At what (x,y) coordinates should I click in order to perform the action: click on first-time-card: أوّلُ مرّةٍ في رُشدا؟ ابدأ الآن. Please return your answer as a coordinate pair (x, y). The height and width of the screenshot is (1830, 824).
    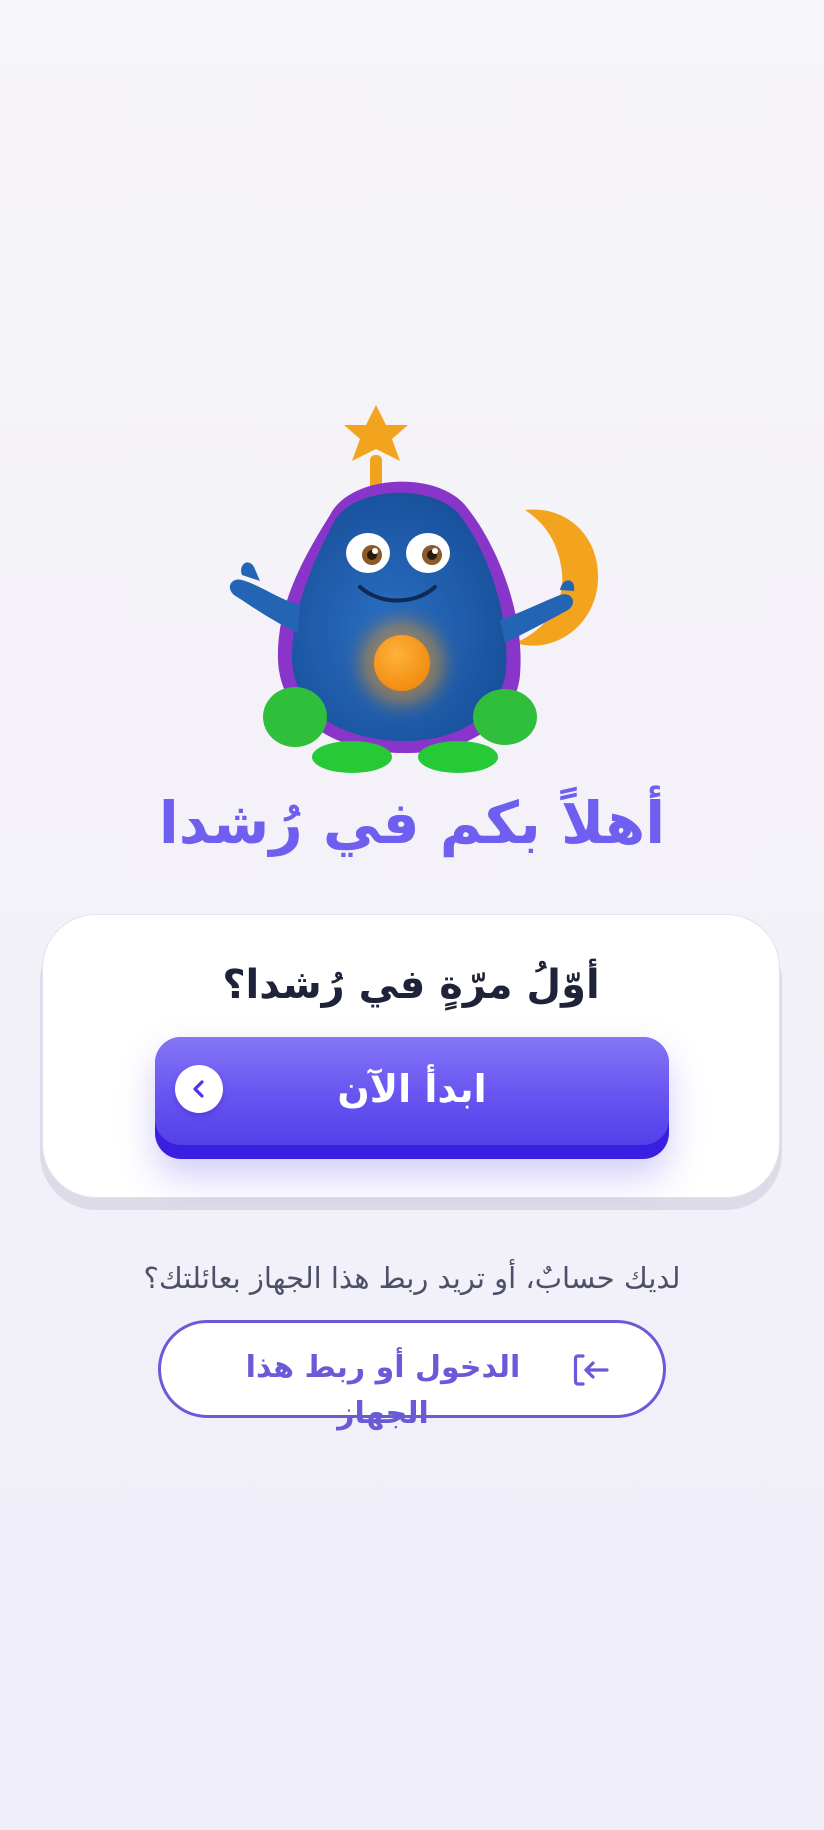
    Looking at the image, I should click on (411, 1056).